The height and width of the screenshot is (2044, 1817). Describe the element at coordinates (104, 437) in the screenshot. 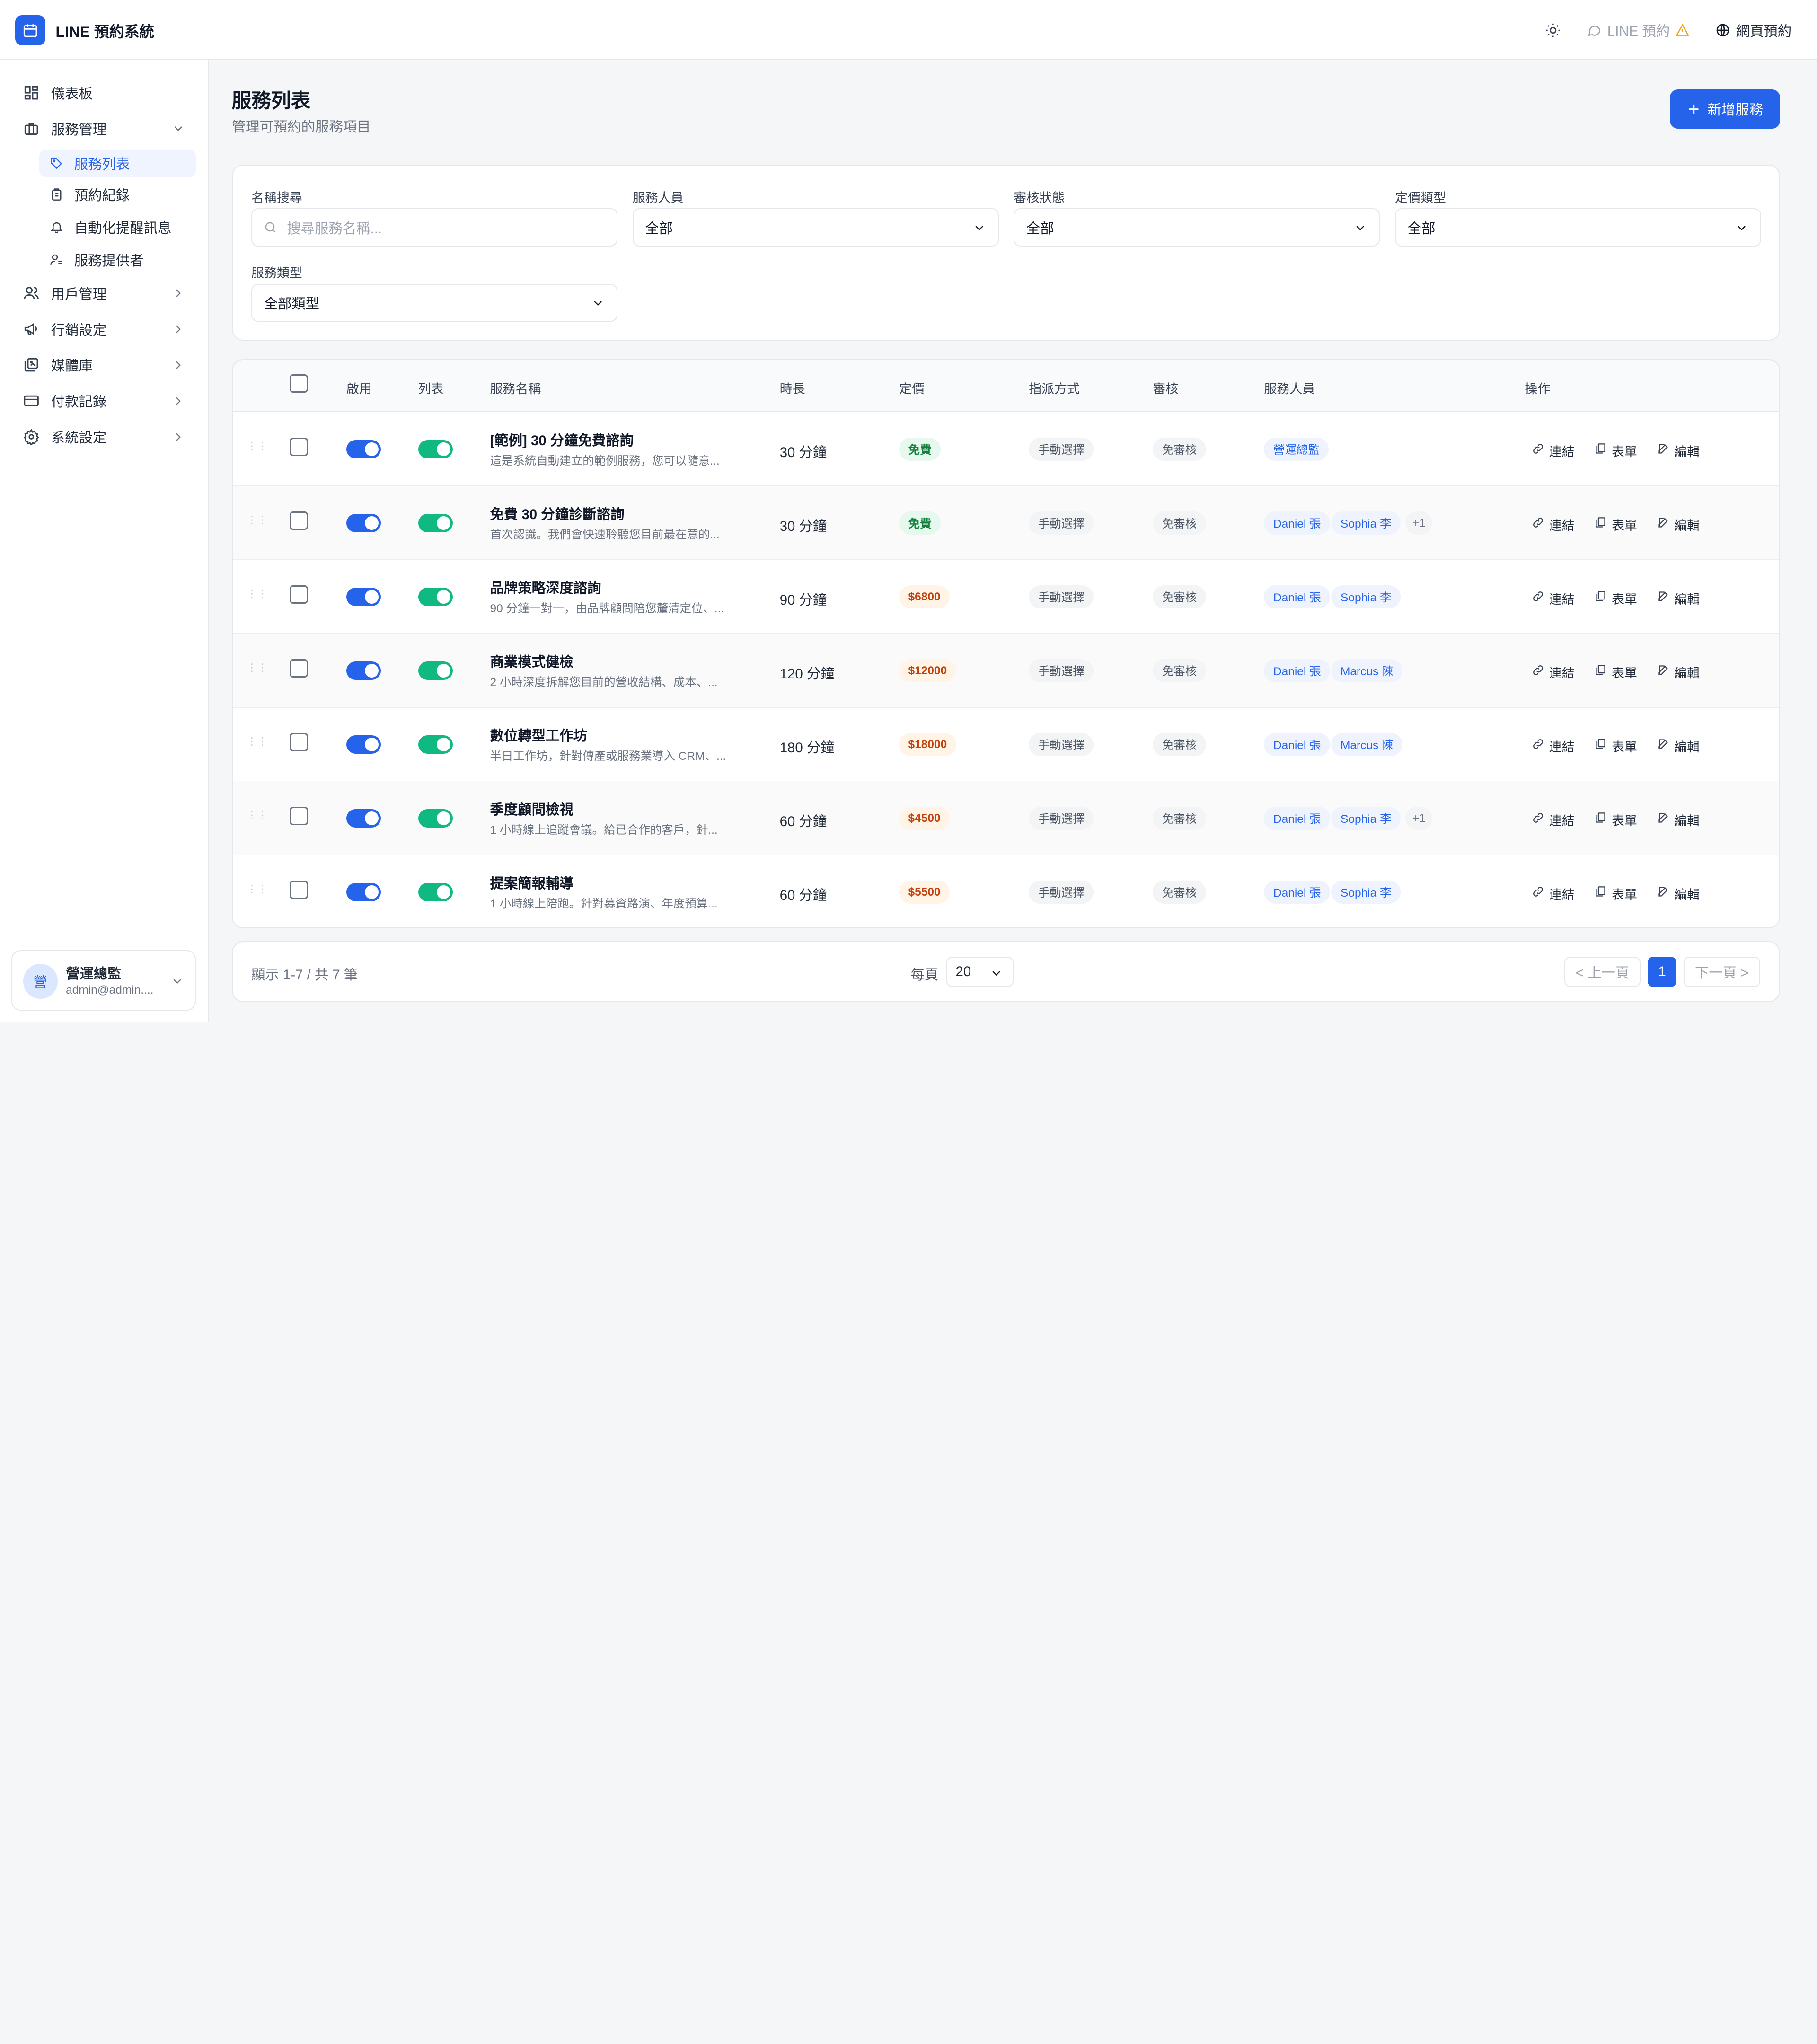

I see `sidebar-item-settings: 系統設定` at that location.